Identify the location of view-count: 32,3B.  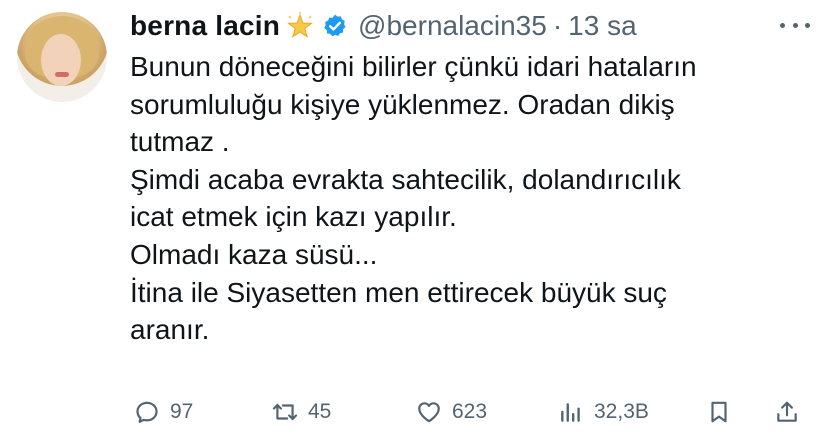
(621, 411).